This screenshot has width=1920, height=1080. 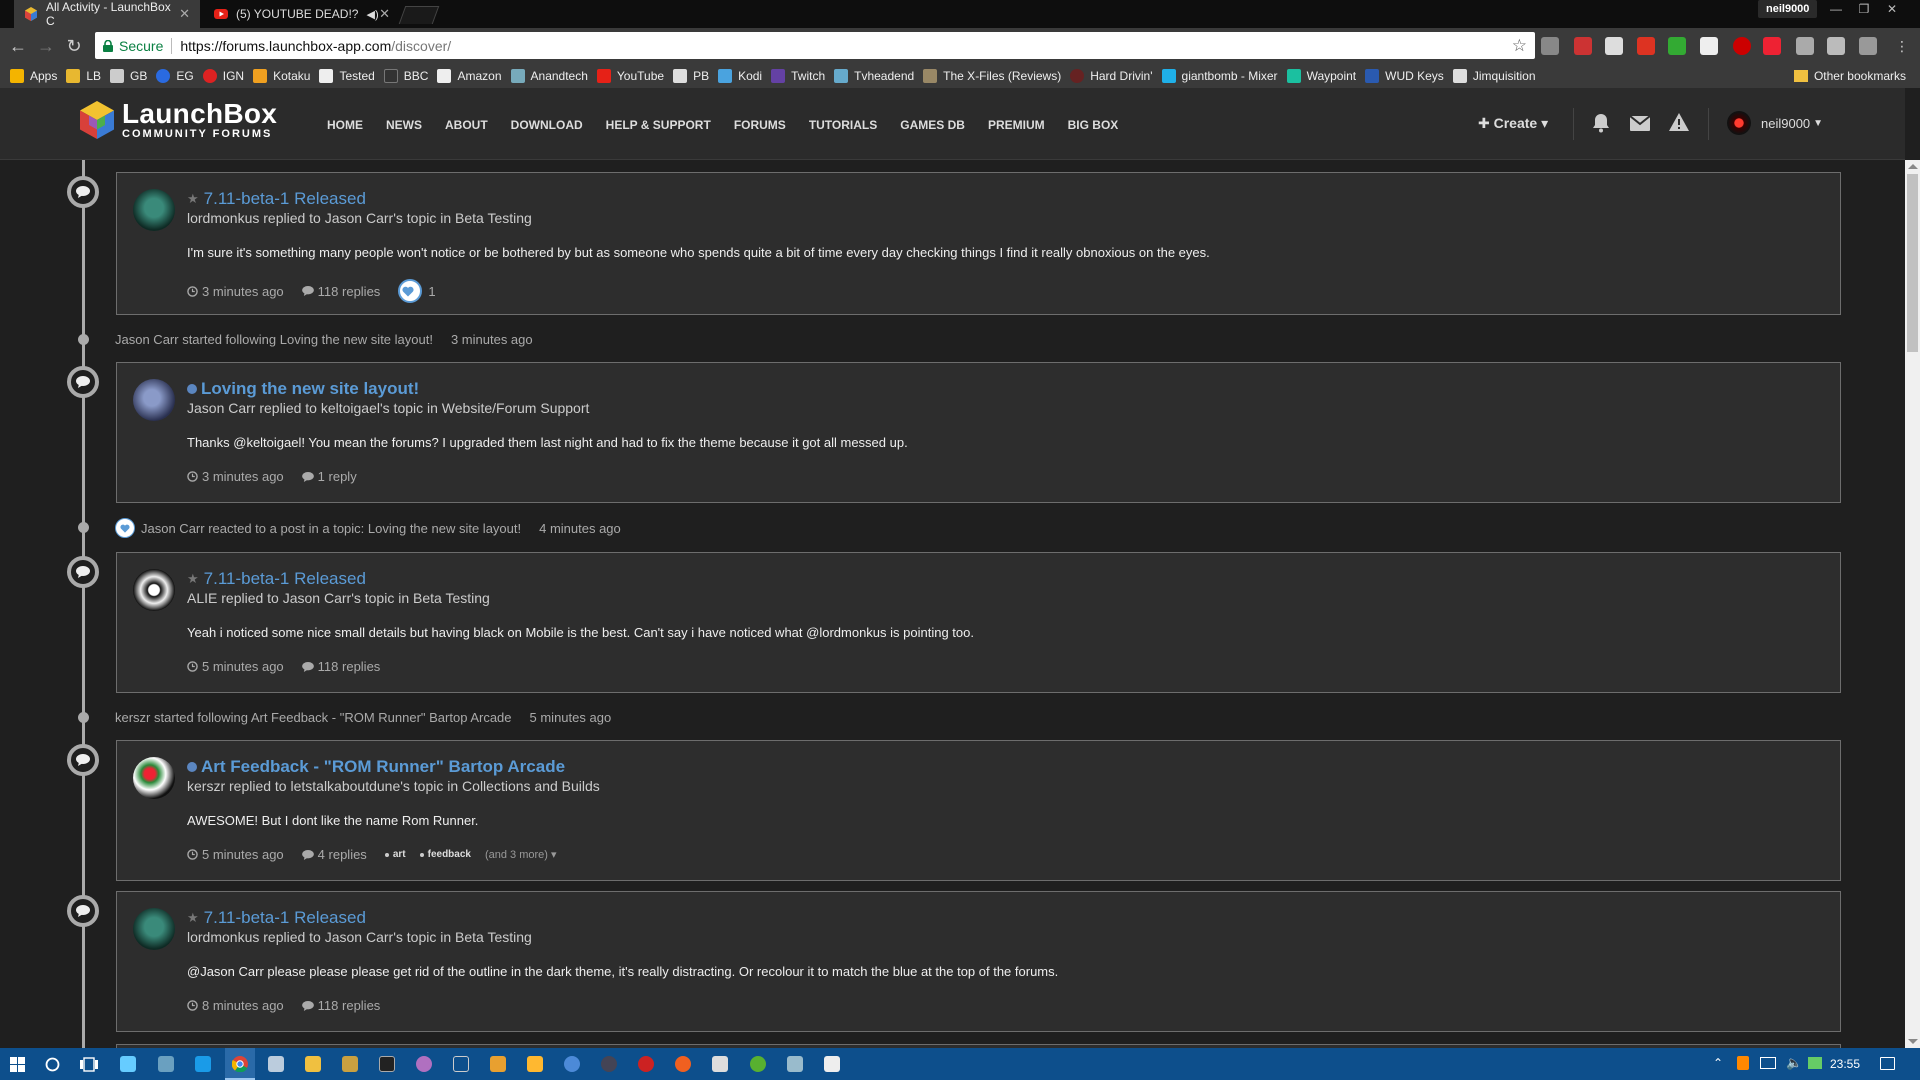 What do you see at coordinates (1677, 46) in the screenshot?
I see `drive-extension-icon` at bounding box center [1677, 46].